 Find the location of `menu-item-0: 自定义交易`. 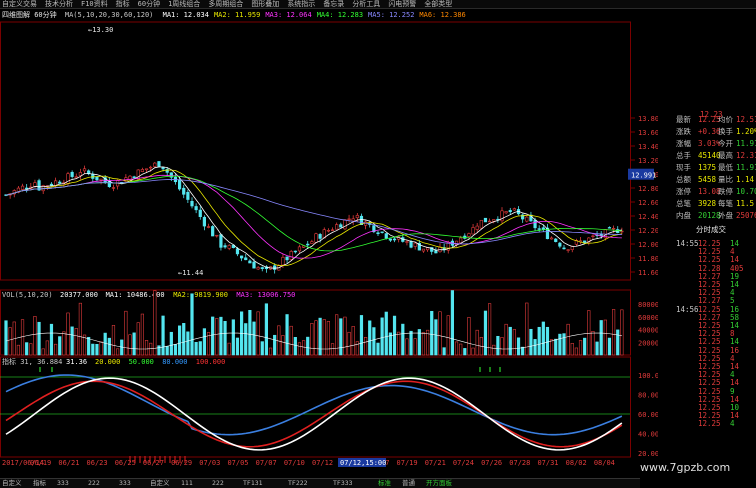

menu-item-0: 自定义交易 is located at coordinates (19, 4).